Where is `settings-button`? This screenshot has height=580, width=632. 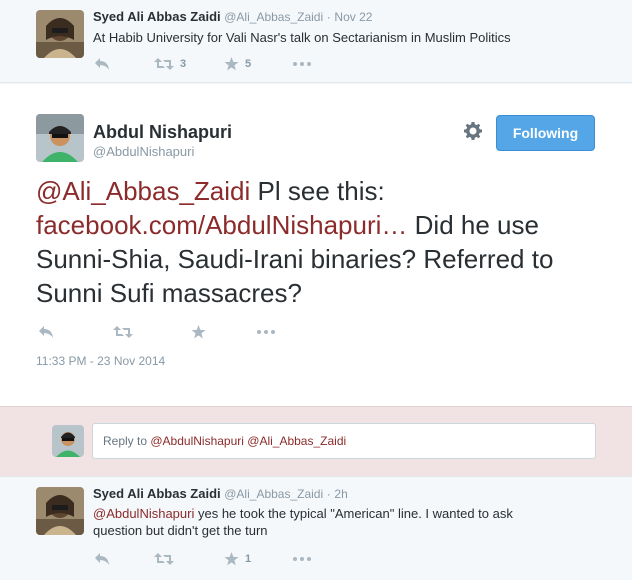
settings-button is located at coordinates (473, 133).